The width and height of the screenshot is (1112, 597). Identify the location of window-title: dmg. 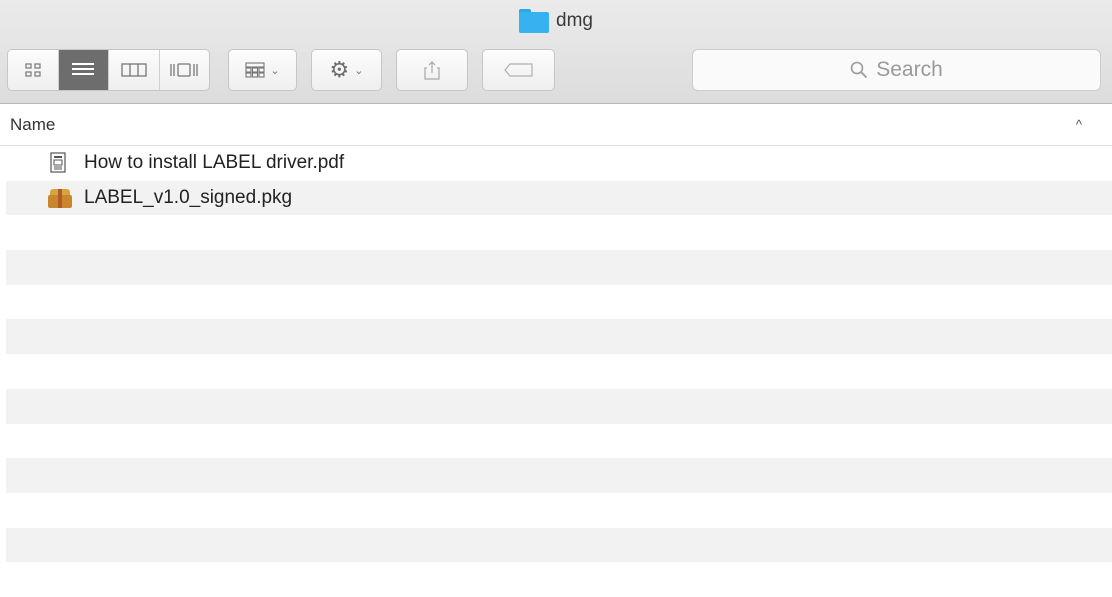
(556, 21).